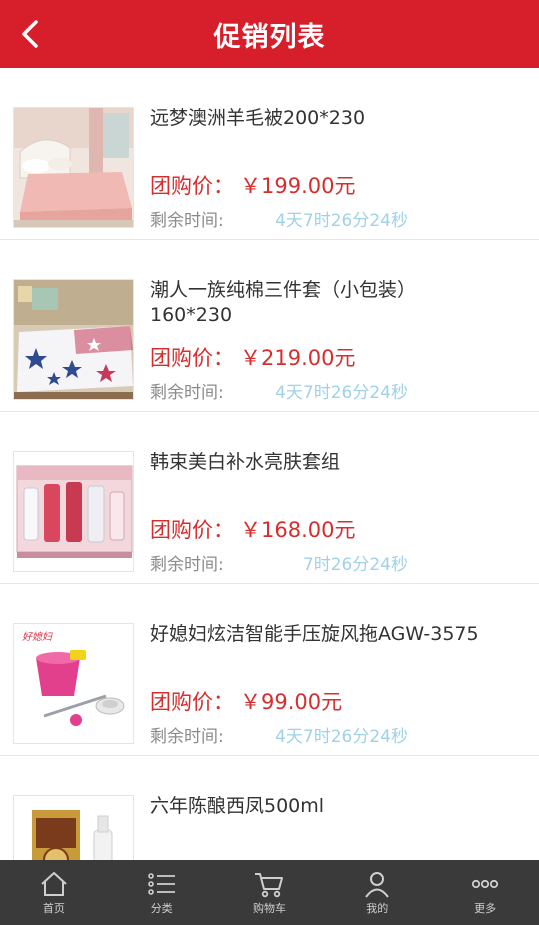  Describe the element at coordinates (377, 884) in the screenshot. I see `user-icon` at that location.